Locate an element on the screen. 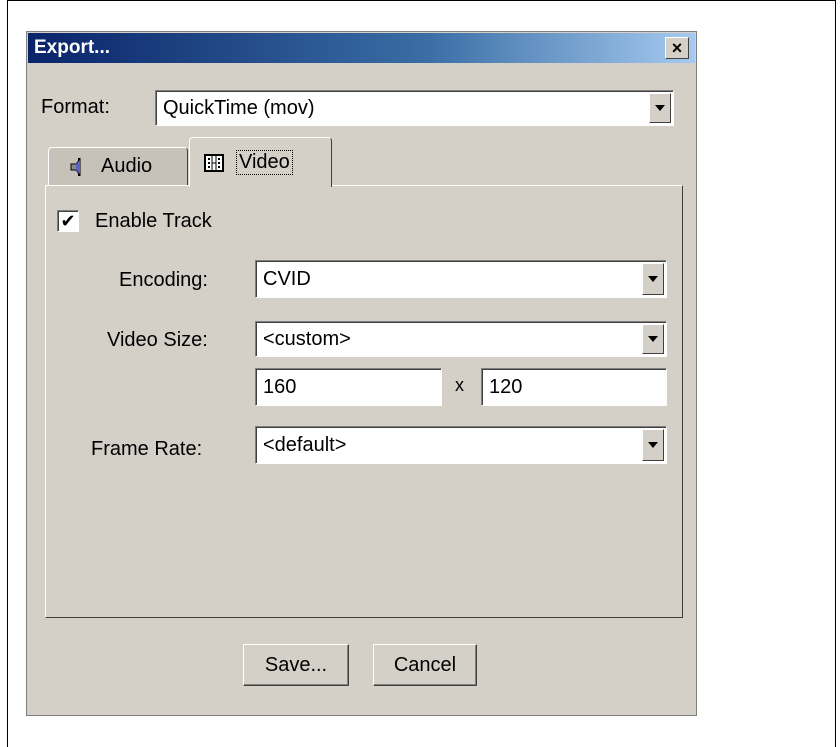  cancel-button-label: Cancel is located at coordinates (425, 664).